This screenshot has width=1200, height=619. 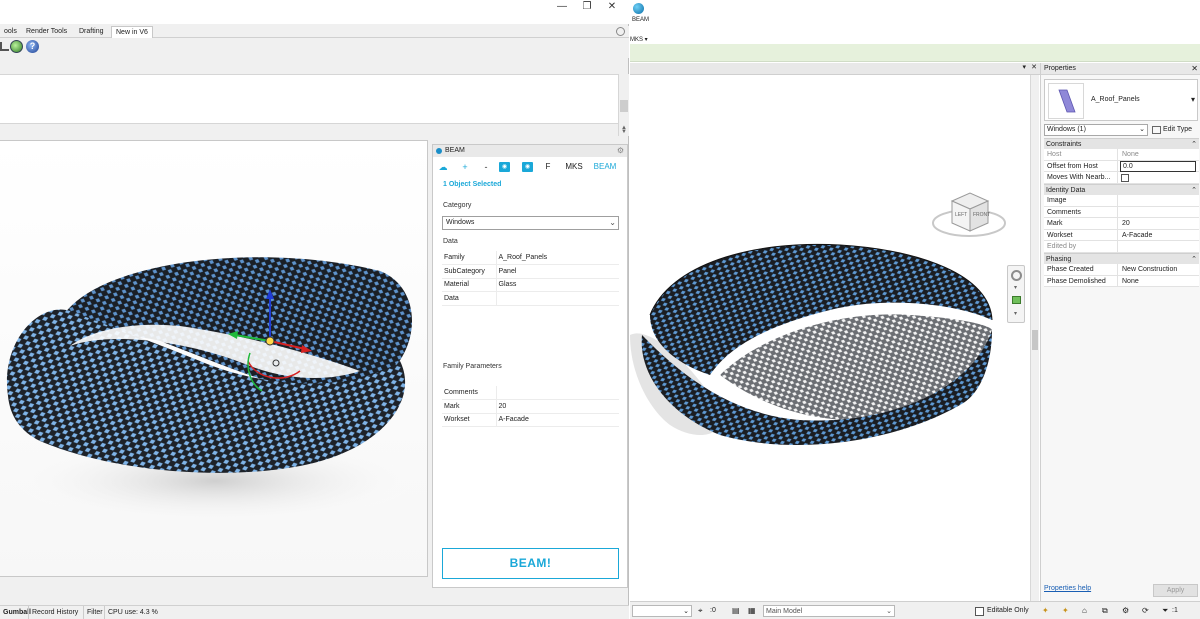 I want to click on view-close-icon: ✕, so click(x=1034, y=67).